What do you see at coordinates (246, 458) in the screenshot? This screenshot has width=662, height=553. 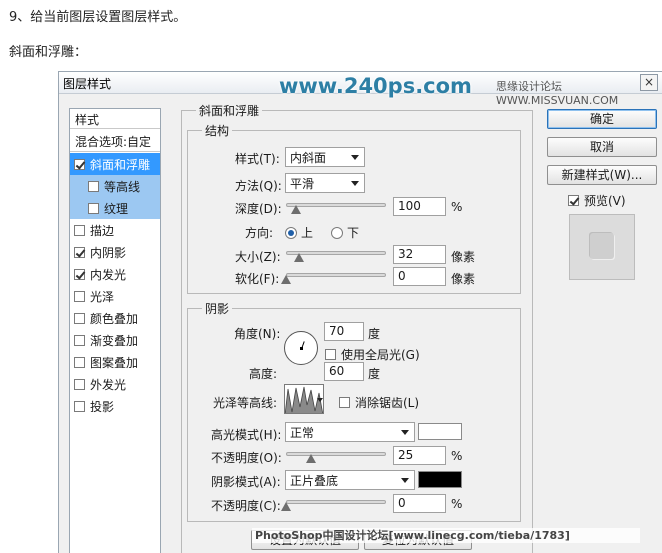 I see `highlight-opacity-label: 不透明度(O):` at bounding box center [246, 458].